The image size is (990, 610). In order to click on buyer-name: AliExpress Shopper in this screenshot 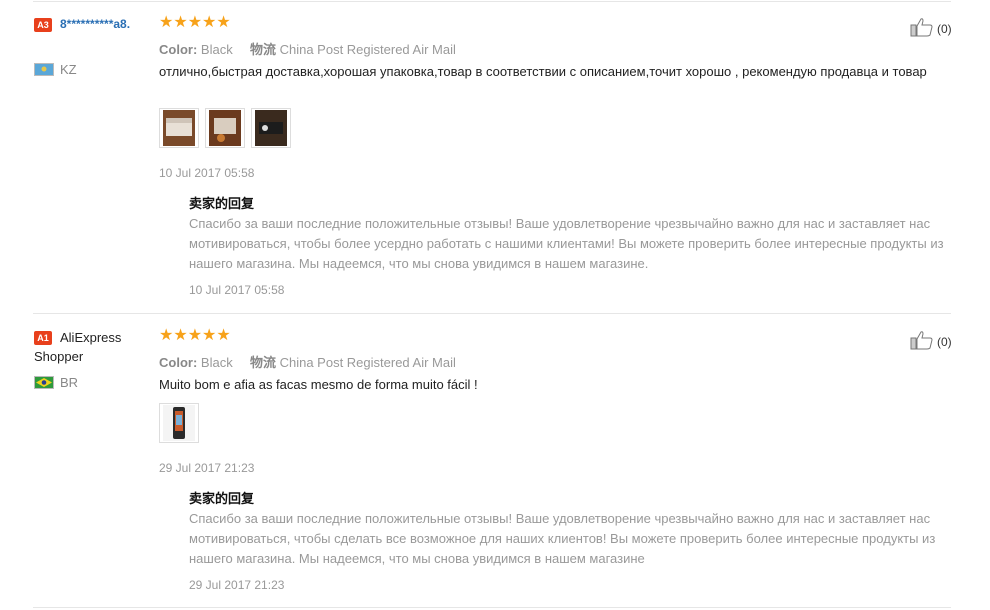, I will do `click(90, 347)`.